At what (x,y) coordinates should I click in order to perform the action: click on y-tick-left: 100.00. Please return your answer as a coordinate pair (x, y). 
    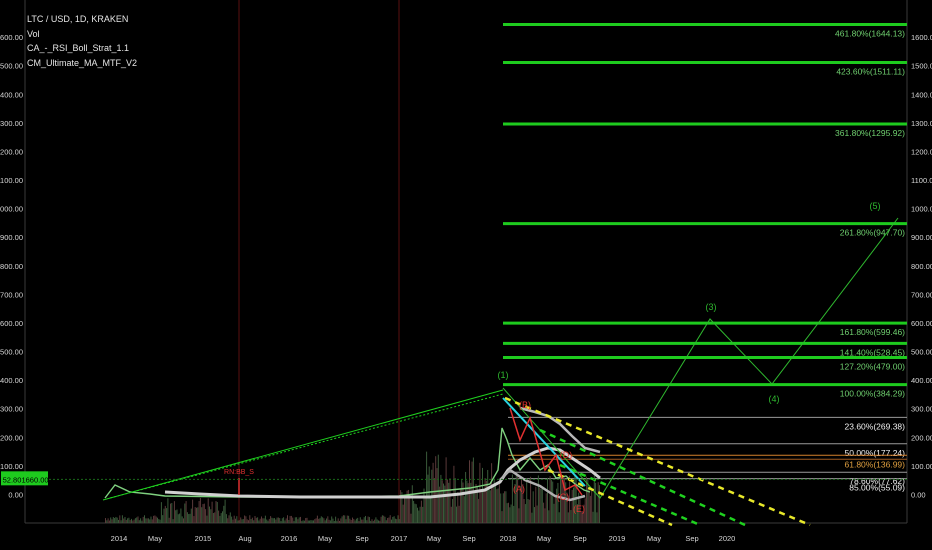
    Looking at the image, I should click on (11, 466).